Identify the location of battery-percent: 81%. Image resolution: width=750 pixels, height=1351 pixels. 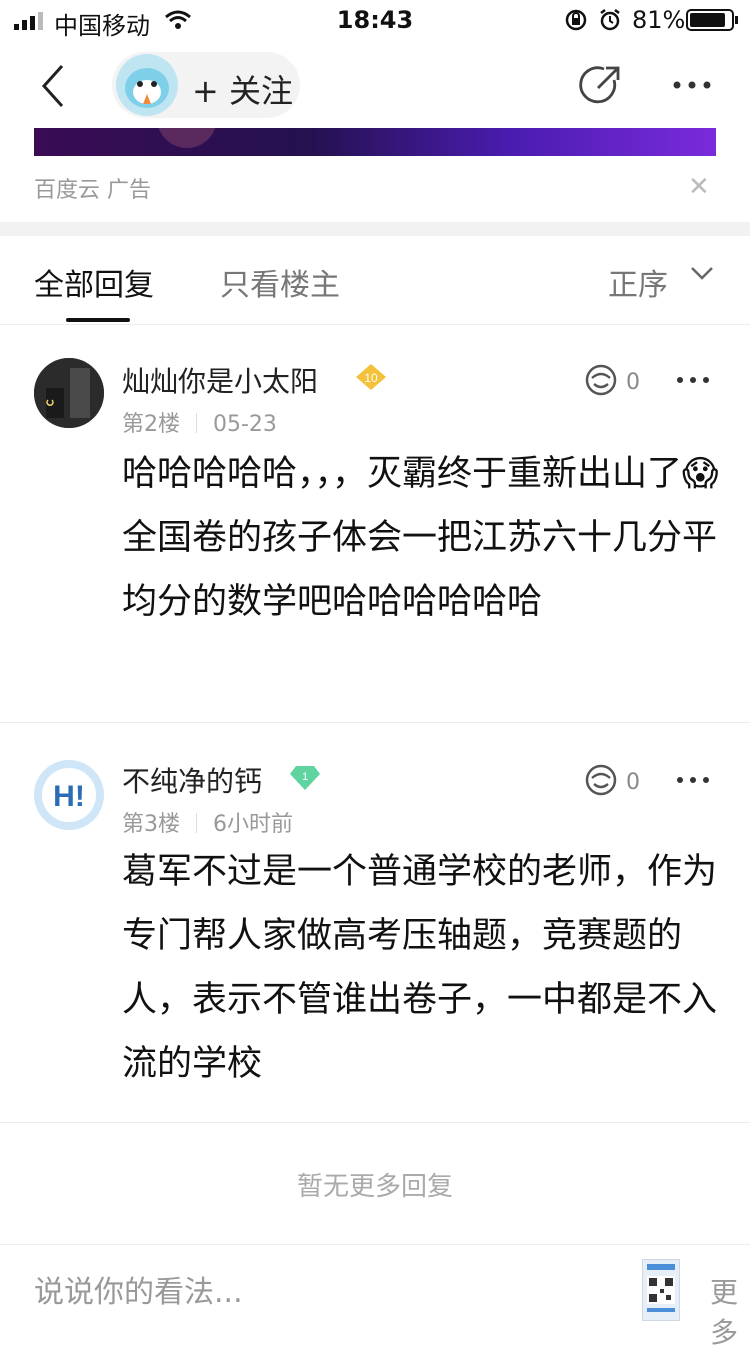
(659, 20).